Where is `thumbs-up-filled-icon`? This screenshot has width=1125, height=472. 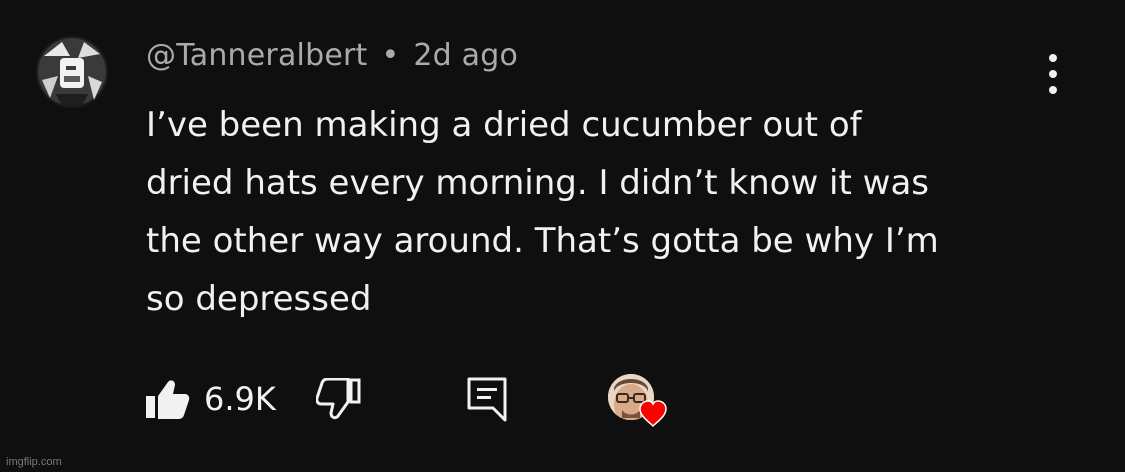
thumbs-up-filled-icon is located at coordinates (168, 399).